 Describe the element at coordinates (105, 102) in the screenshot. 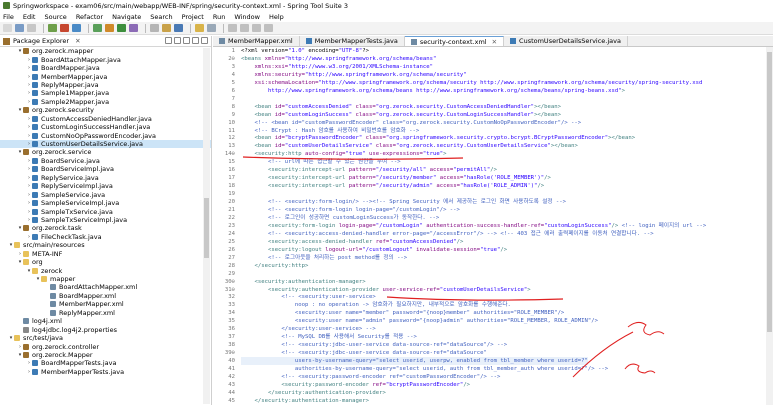

I see `tree-item: › Sample2Mapper.java` at that location.